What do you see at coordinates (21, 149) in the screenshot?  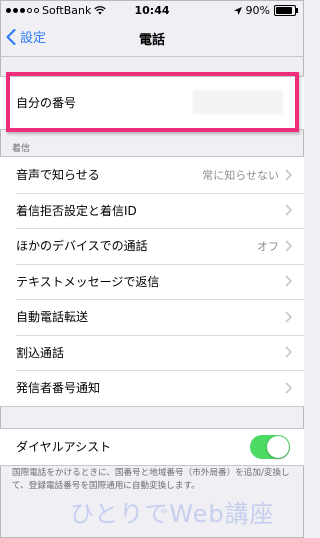 I see `incoming-section-header: 着信` at bounding box center [21, 149].